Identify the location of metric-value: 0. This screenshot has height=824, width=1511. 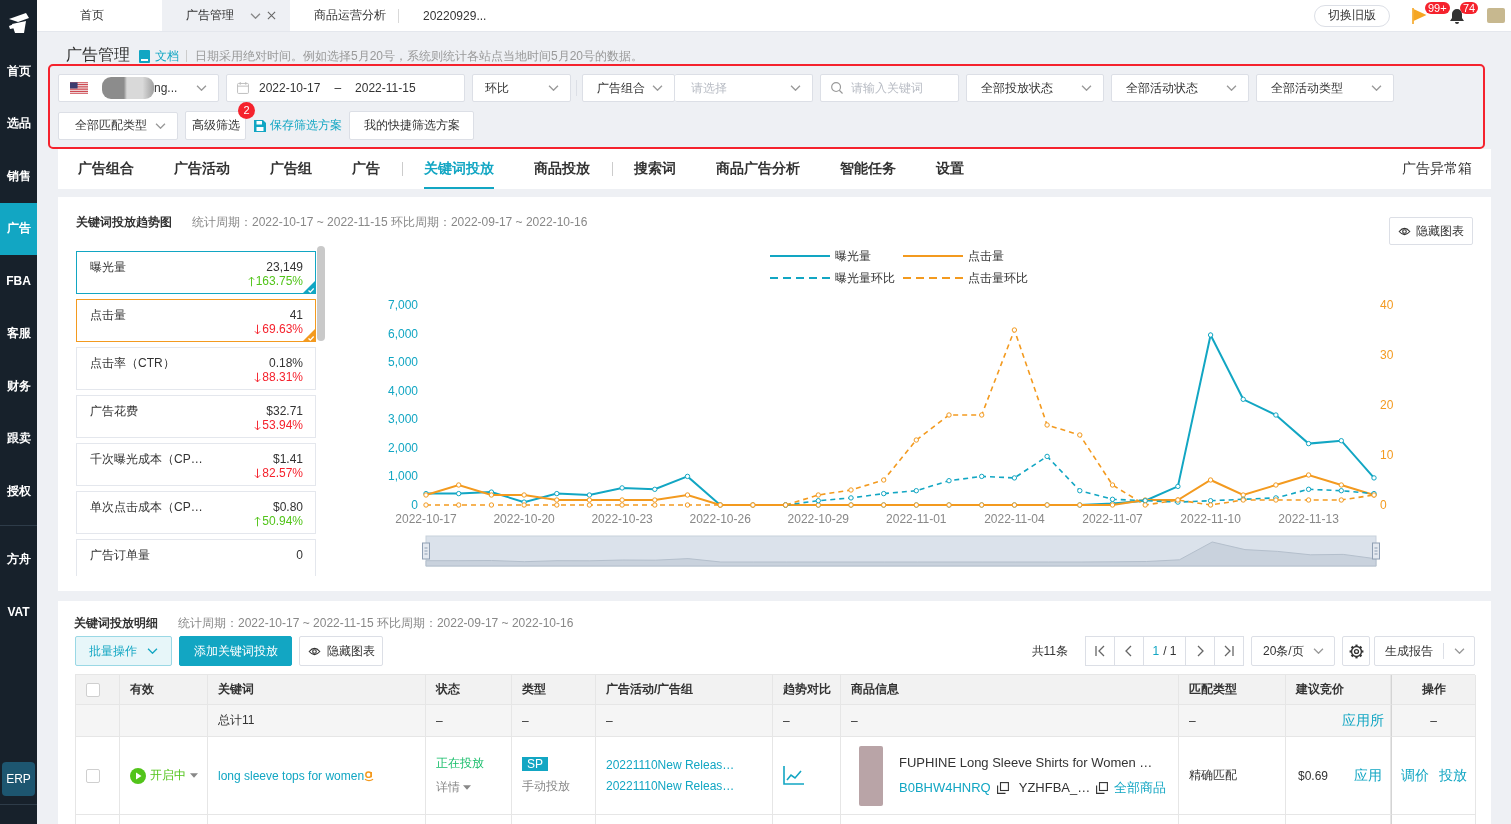
(299, 555).